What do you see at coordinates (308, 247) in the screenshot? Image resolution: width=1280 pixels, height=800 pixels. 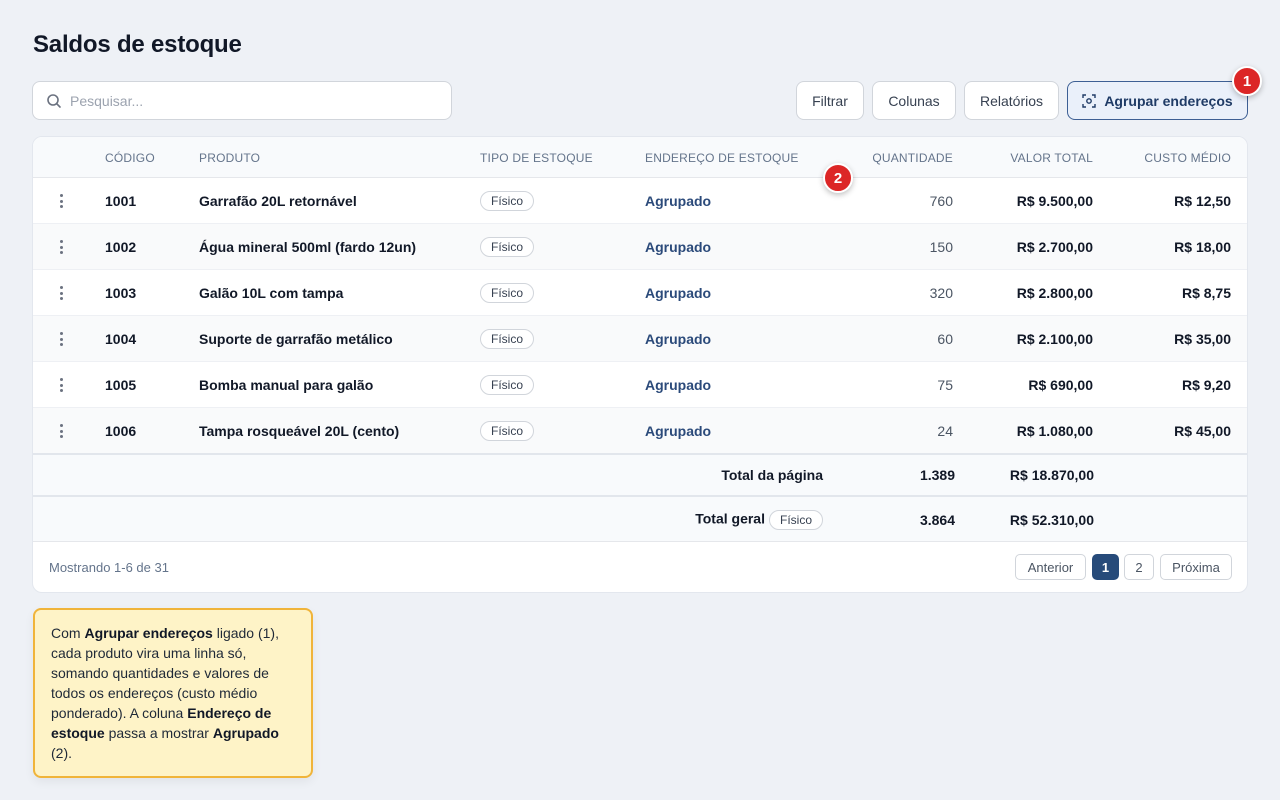 I see `cell-product: Água mineral 500ml (fardo 12un)` at bounding box center [308, 247].